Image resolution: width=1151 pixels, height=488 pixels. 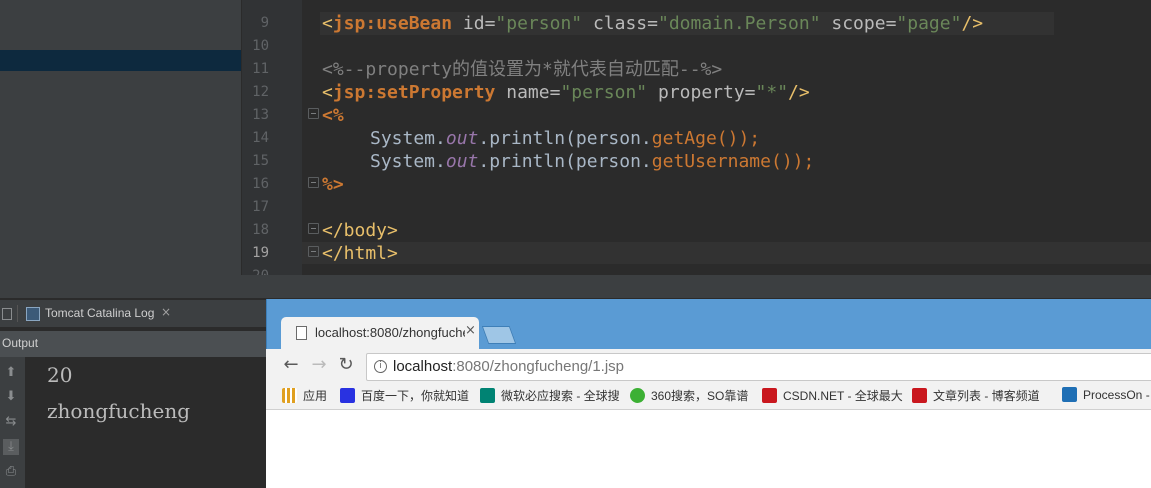 I want to click on csdn-blog-icon, so click(x=919, y=395).